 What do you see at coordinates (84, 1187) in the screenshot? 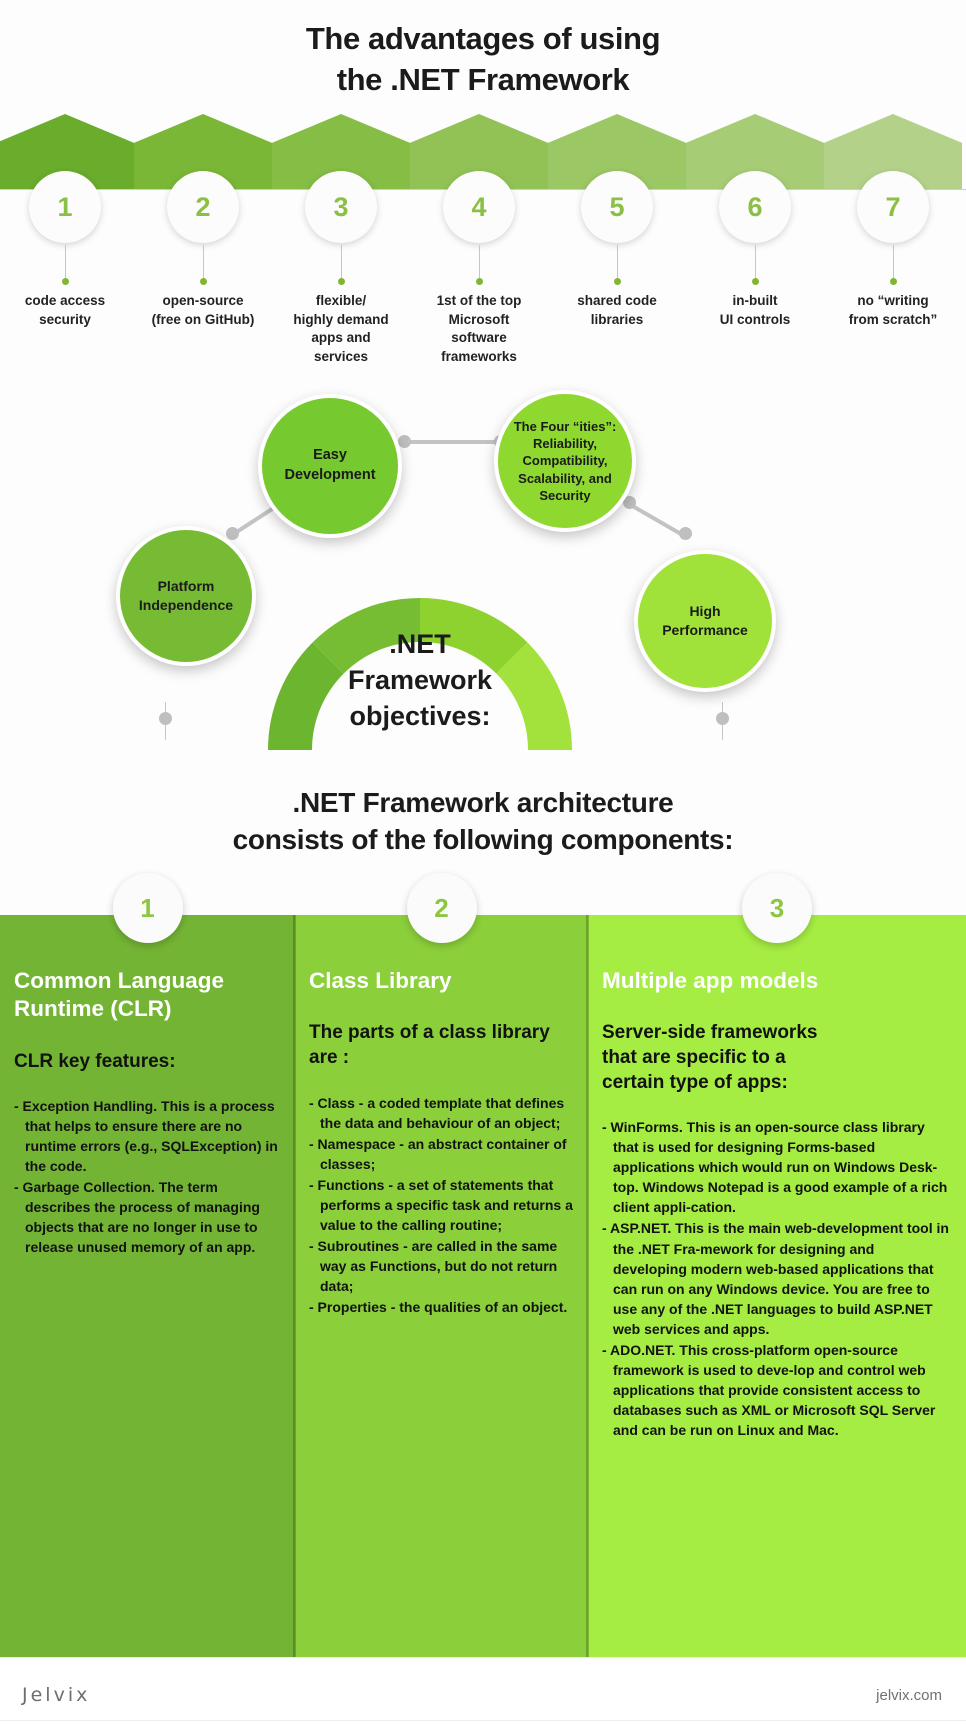
I see `list-item-lead: - Garbage Collection.` at bounding box center [84, 1187].